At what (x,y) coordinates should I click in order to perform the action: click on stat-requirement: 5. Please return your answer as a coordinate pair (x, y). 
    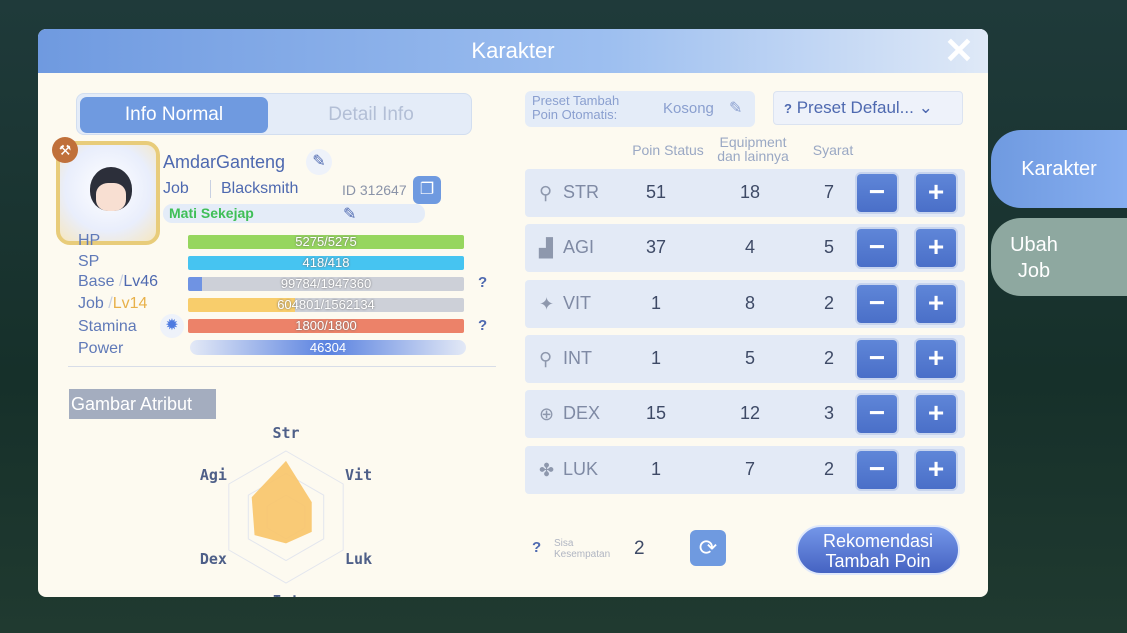
    Looking at the image, I should click on (828, 247).